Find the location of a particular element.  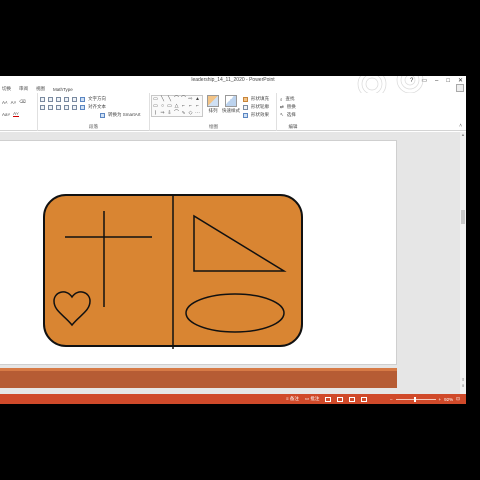

tab-view: 视图 is located at coordinates (42, 89).